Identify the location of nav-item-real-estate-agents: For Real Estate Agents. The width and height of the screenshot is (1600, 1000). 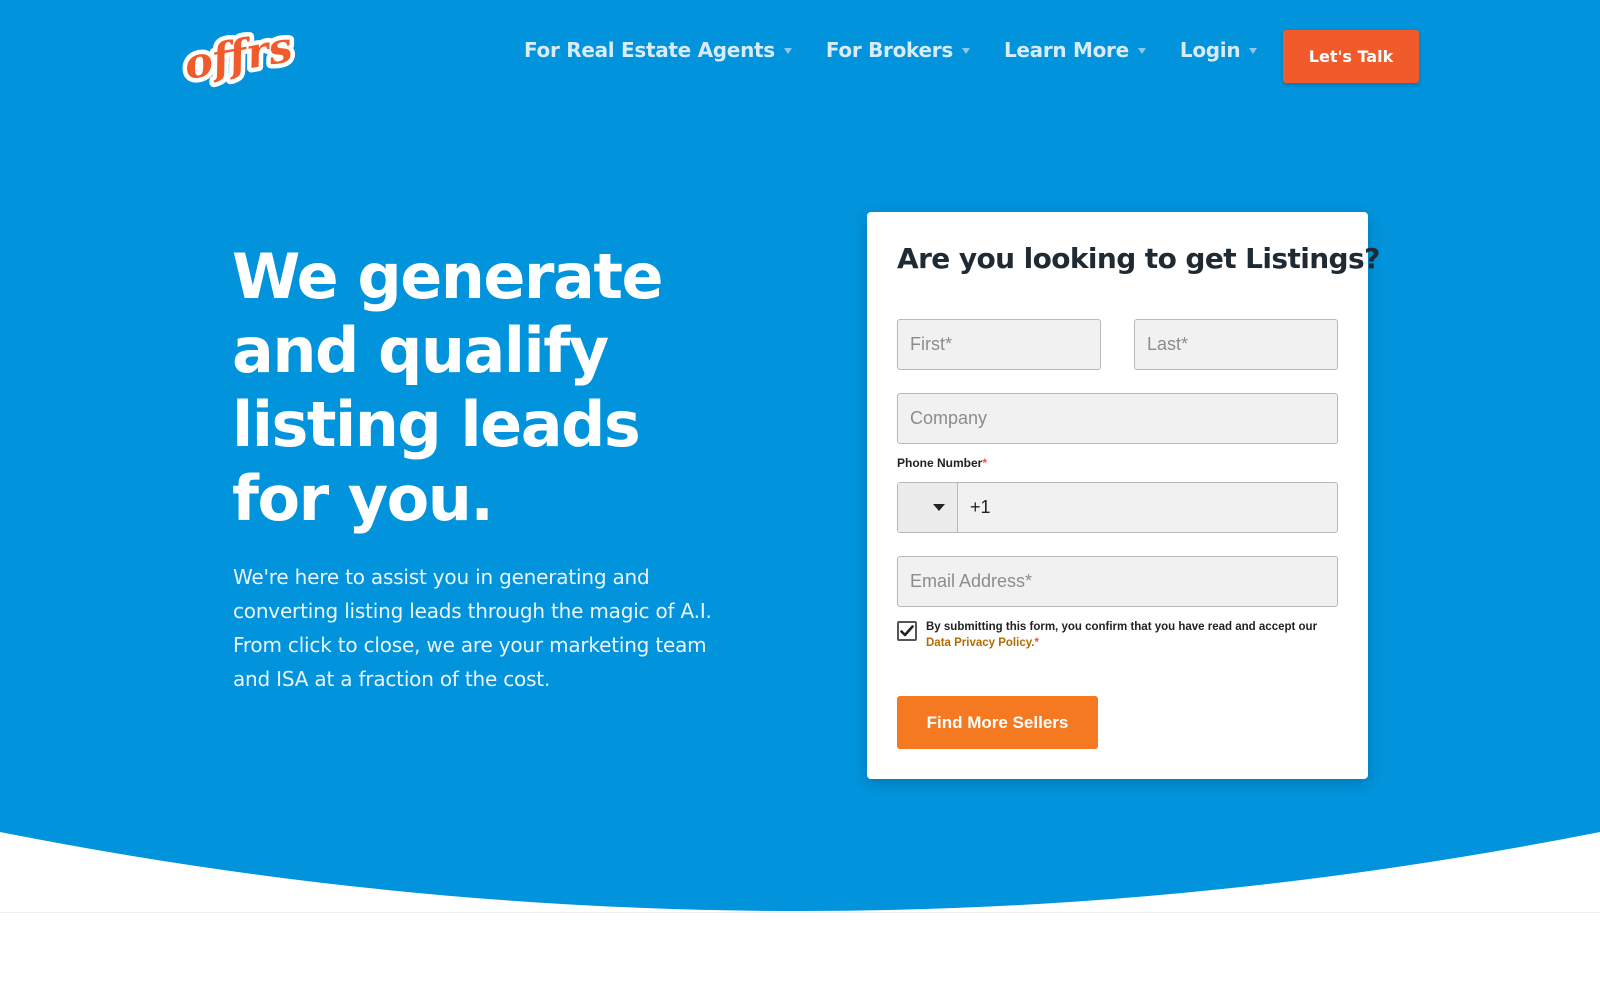
(658, 50).